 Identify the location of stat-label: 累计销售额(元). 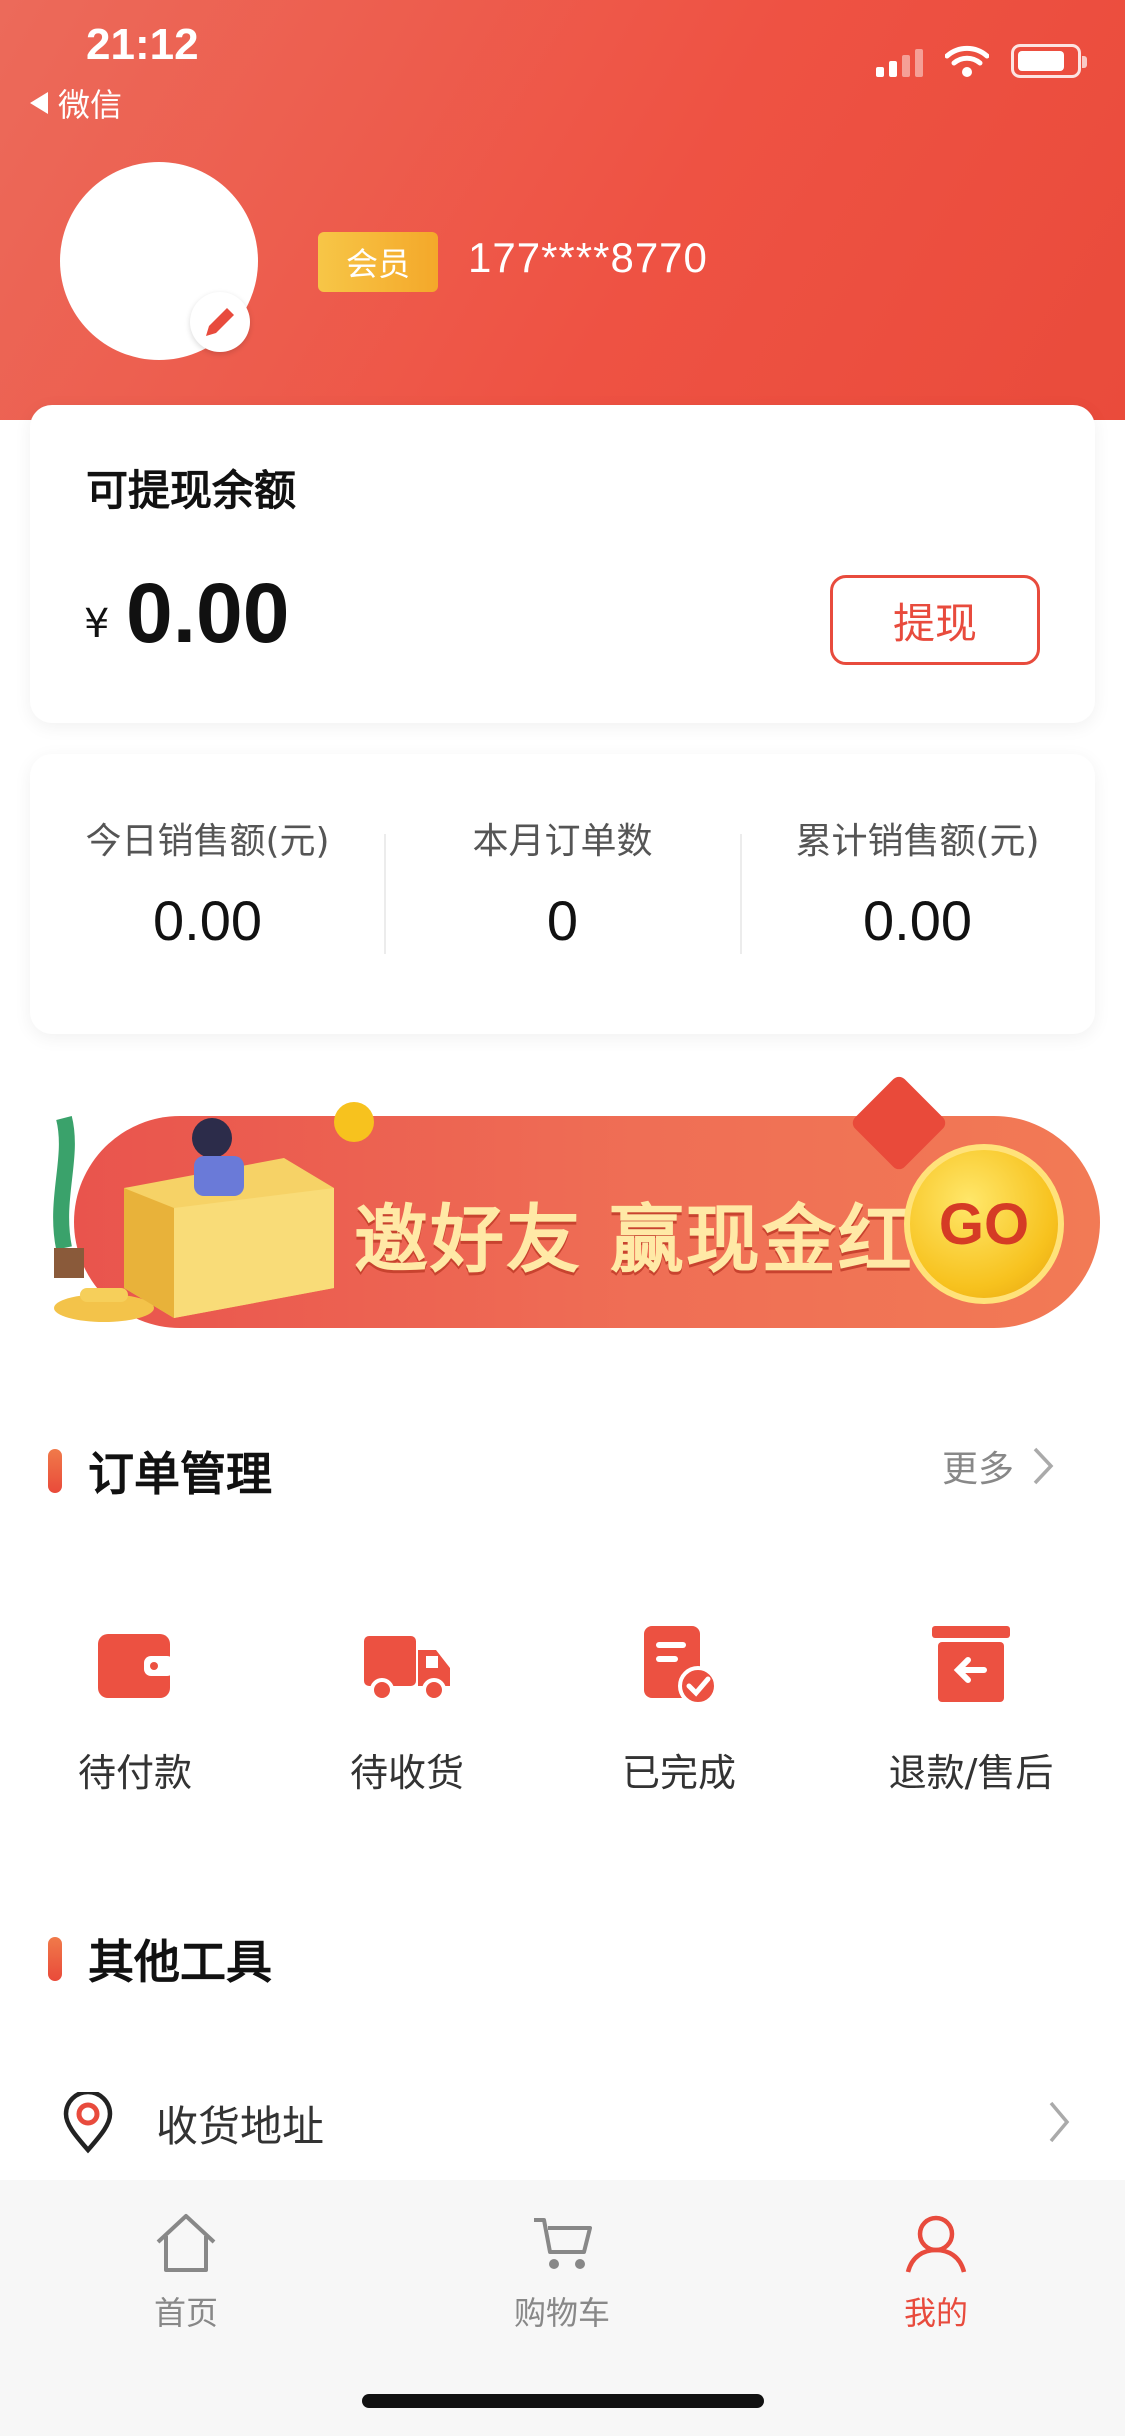
(917, 841).